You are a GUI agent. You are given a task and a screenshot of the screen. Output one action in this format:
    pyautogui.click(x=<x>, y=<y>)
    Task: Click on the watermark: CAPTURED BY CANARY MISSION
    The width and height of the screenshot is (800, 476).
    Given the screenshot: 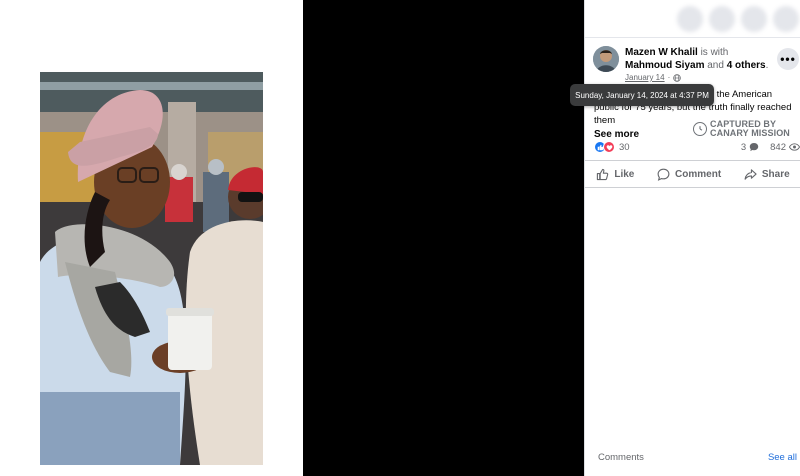 What is the action you would take?
    pyautogui.click(x=744, y=129)
    